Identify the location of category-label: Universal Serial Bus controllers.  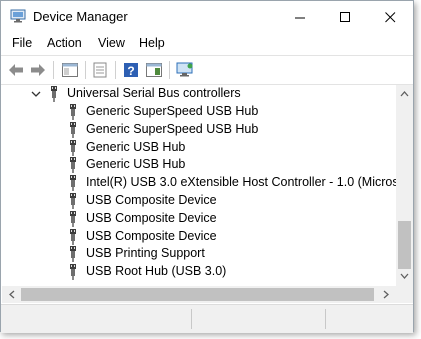
(154, 93).